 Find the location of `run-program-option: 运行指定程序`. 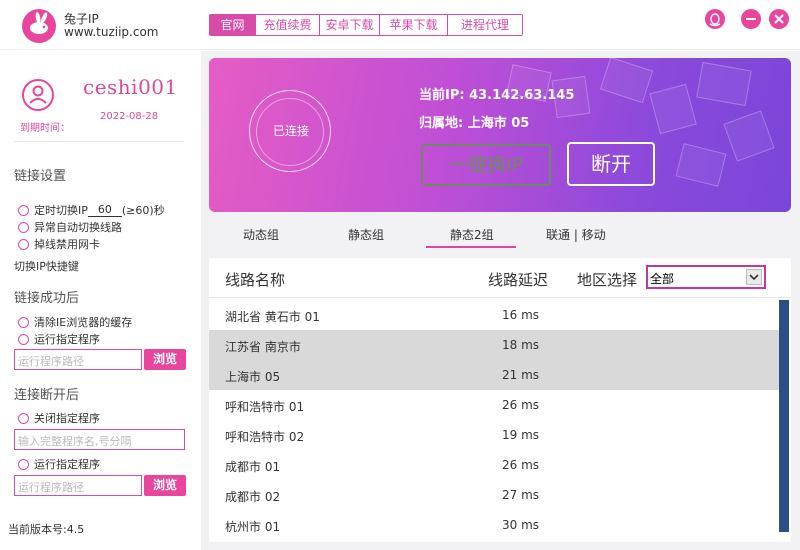

run-program-option: 运行指定程序 is located at coordinates (59, 339).